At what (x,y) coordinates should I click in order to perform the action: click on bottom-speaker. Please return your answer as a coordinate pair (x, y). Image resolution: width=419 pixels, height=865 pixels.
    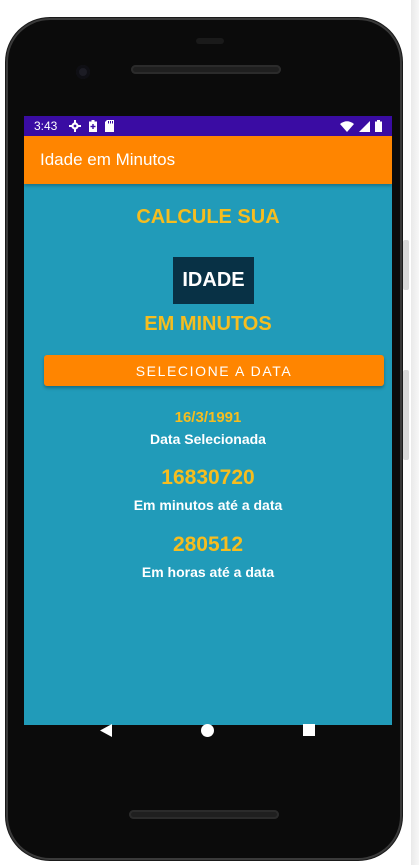
    Looking at the image, I should click on (204, 814).